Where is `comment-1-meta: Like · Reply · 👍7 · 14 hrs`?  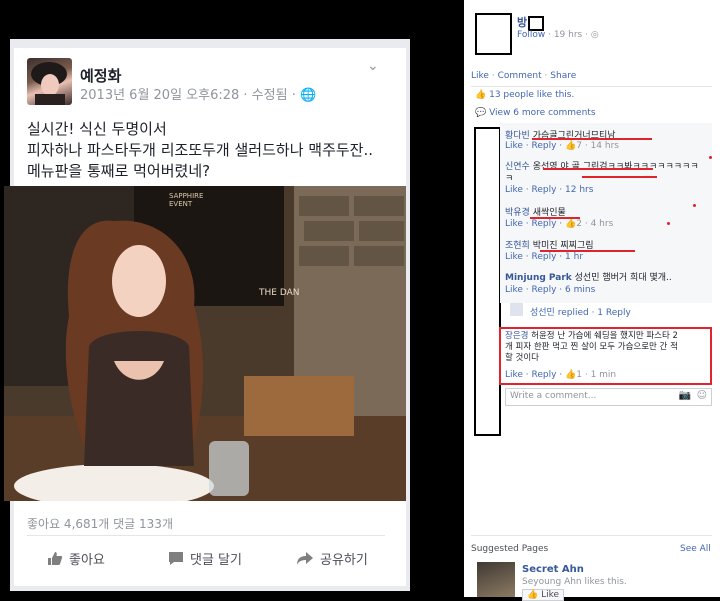 comment-1-meta: Like · Reply · 👍7 · 14 hrs is located at coordinates (562, 146).